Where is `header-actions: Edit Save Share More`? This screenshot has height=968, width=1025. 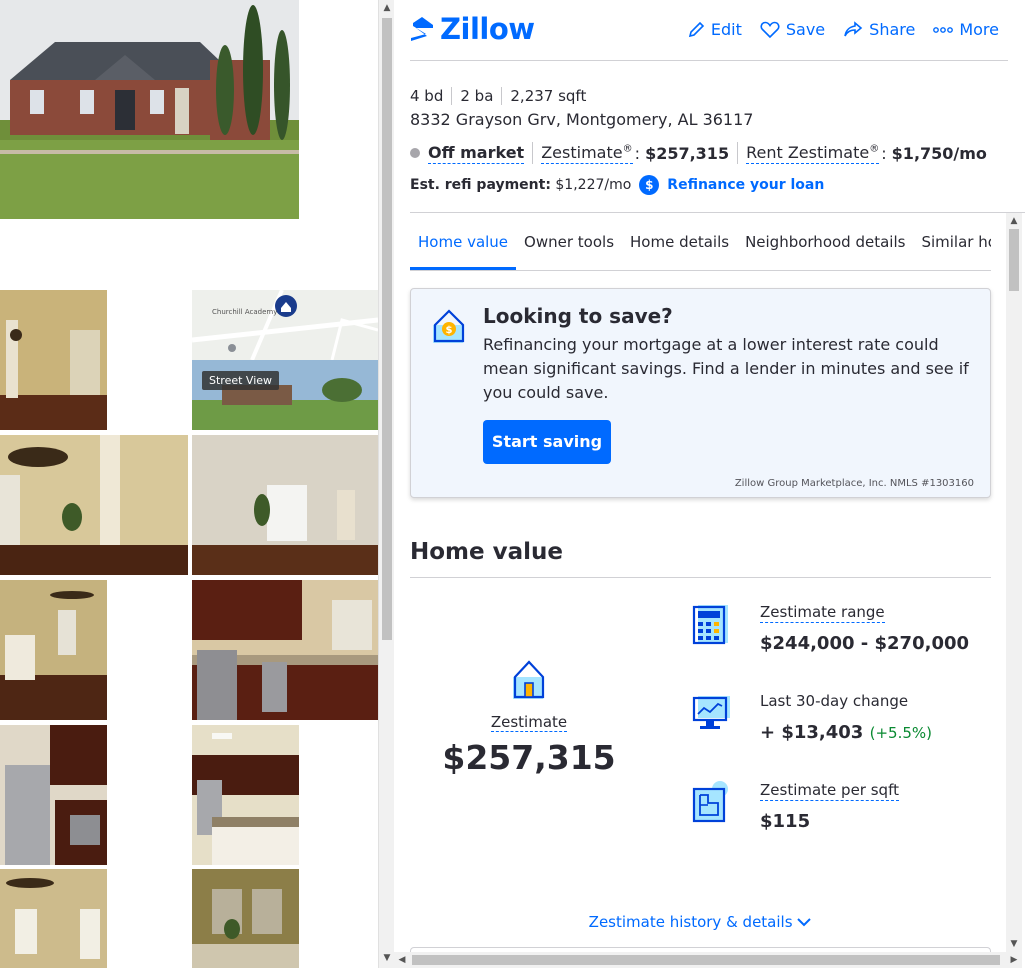 header-actions: Edit Save Share More is located at coordinates (843, 29).